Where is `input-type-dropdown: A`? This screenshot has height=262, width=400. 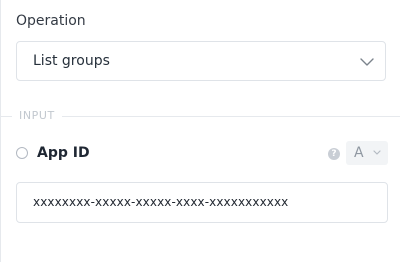
input-type-dropdown: A is located at coordinates (367, 153).